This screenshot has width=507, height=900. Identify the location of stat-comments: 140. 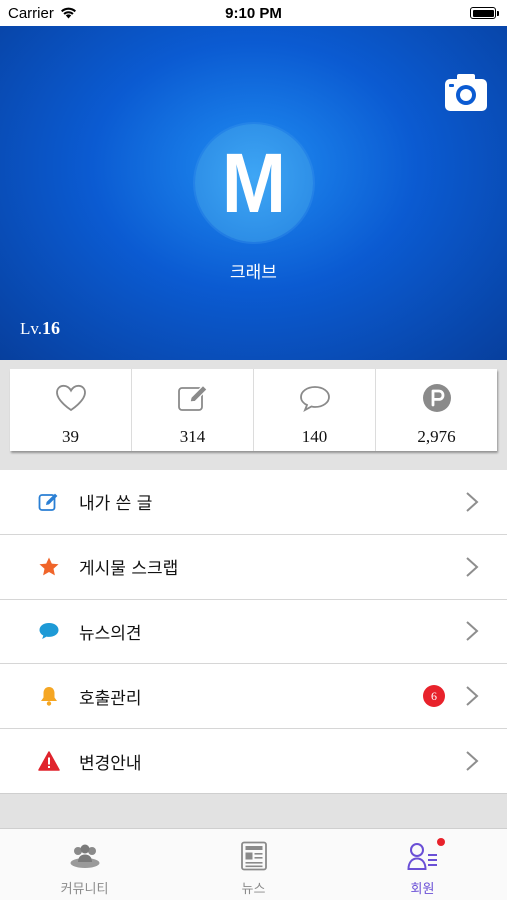
(315, 410).